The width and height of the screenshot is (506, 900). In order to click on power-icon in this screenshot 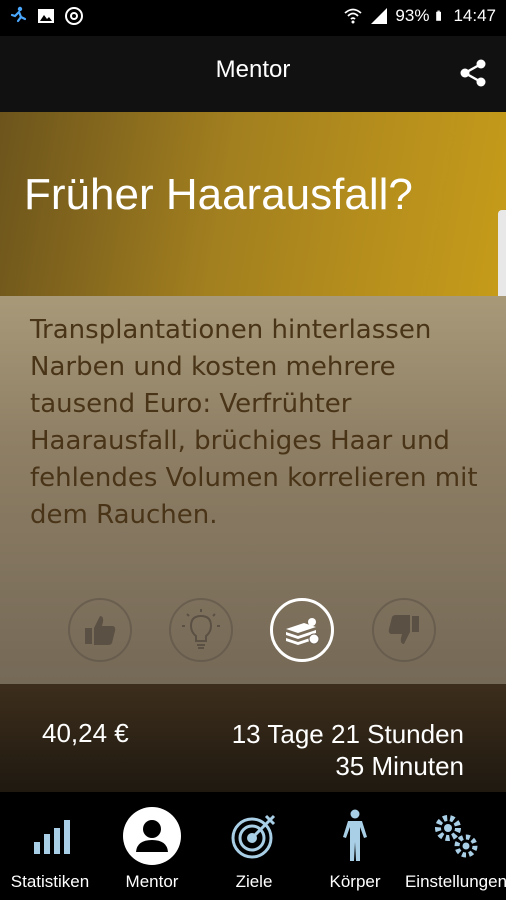, I will do `click(74, 16)`.